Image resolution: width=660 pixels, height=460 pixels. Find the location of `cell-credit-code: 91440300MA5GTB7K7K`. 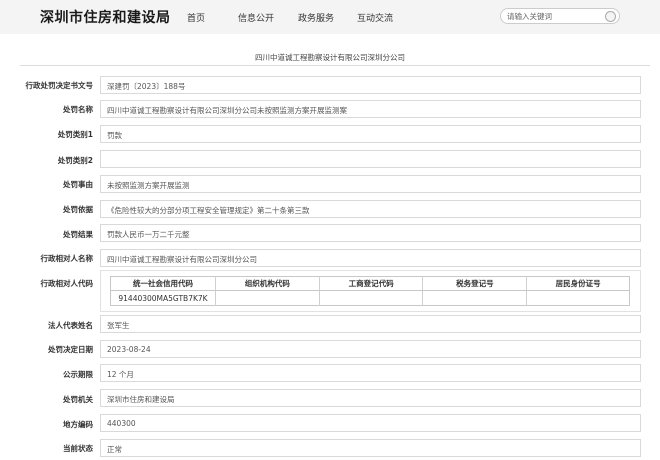

cell-credit-code: 91440300MA5GTB7K7K is located at coordinates (163, 298).